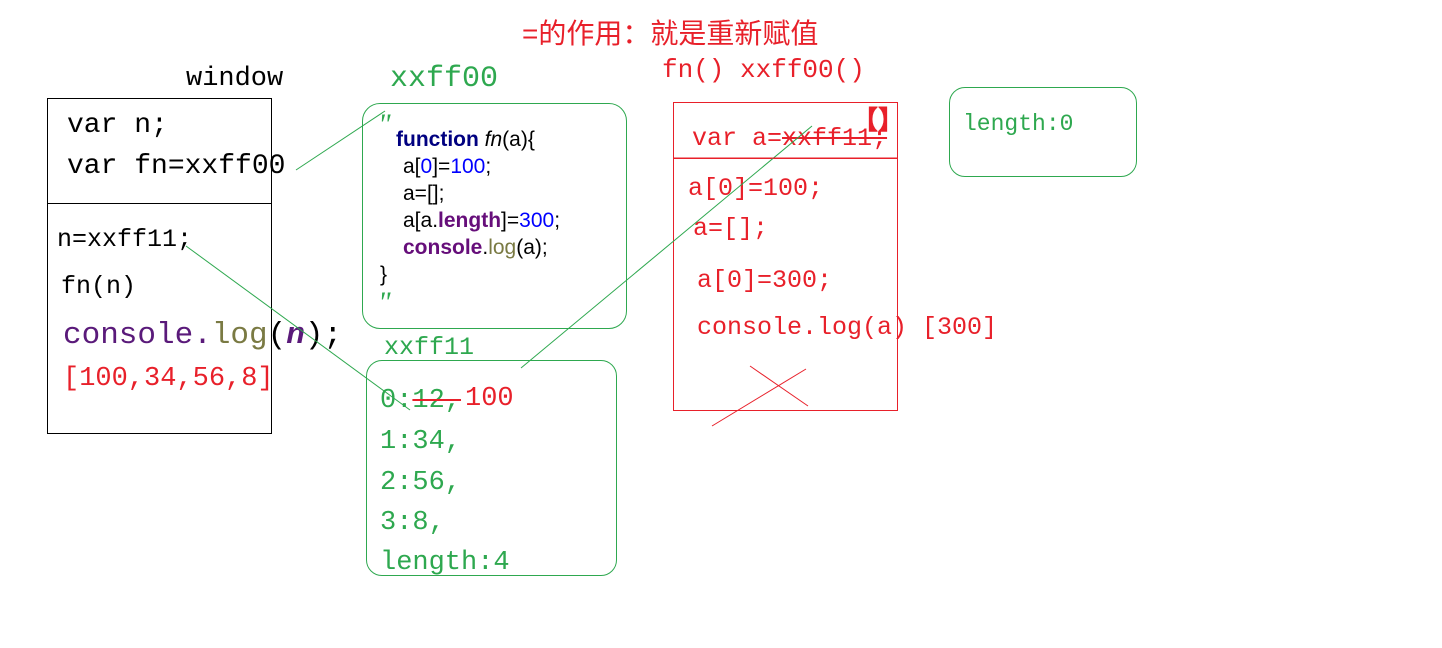  Describe the element at coordinates (412, 166) in the screenshot. I see `code-l1-a: a[` at that location.